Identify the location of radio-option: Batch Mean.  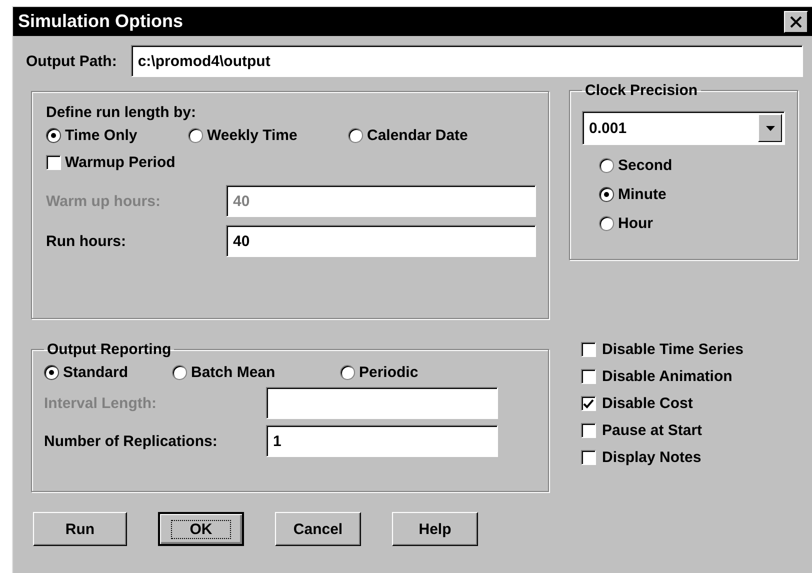
(256, 372).